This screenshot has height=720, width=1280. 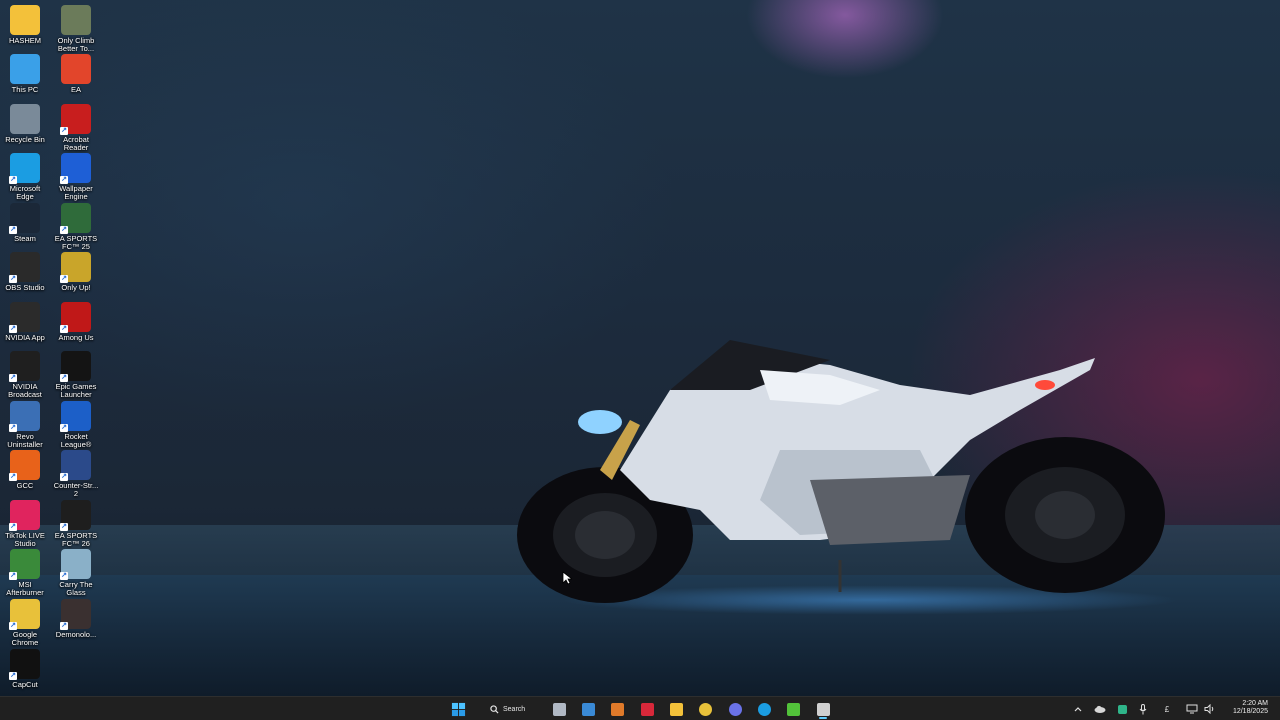 What do you see at coordinates (764, 709) in the screenshot?
I see `taskbar-edge` at bounding box center [764, 709].